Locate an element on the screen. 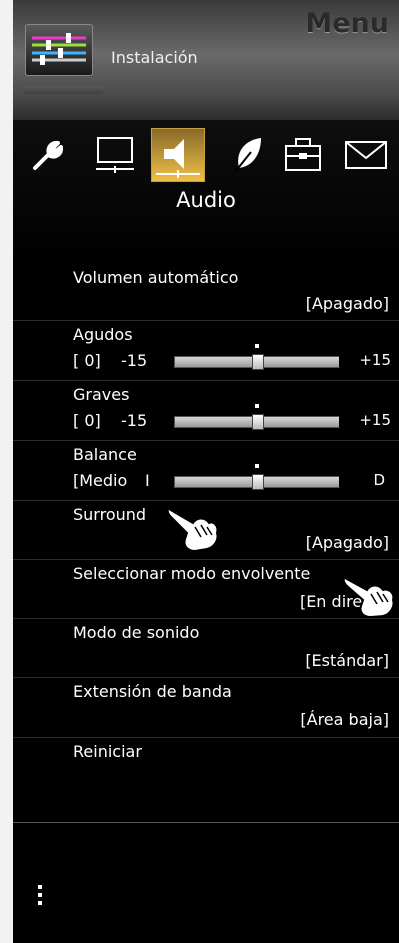  menu-item-surround: Surround [Apagado] is located at coordinates (206, 529).